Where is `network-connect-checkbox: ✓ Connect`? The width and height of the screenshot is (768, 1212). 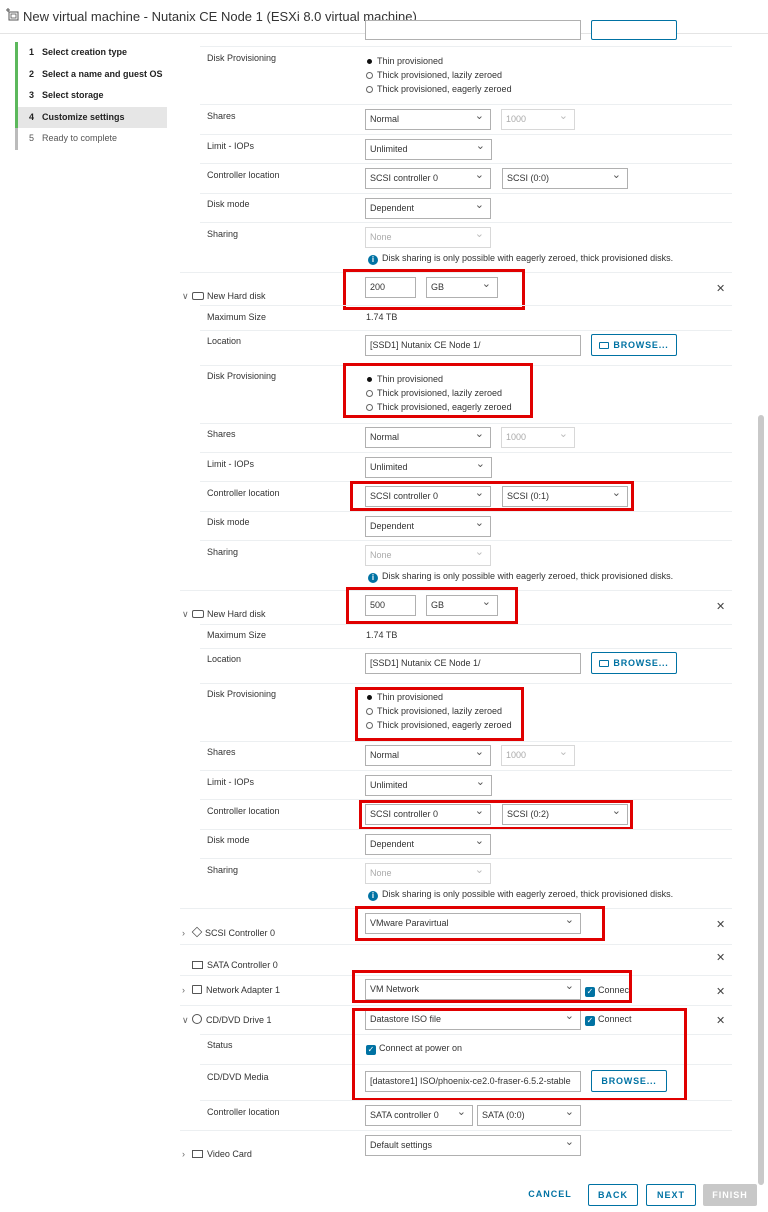
network-connect-checkbox: ✓ Connect is located at coordinates (608, 991).